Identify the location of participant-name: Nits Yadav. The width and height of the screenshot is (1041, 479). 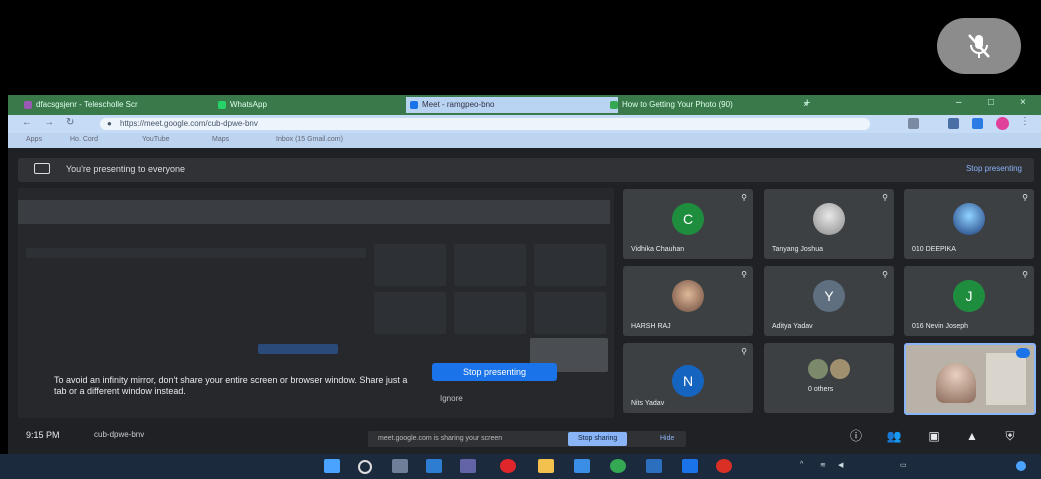
(648, 403).